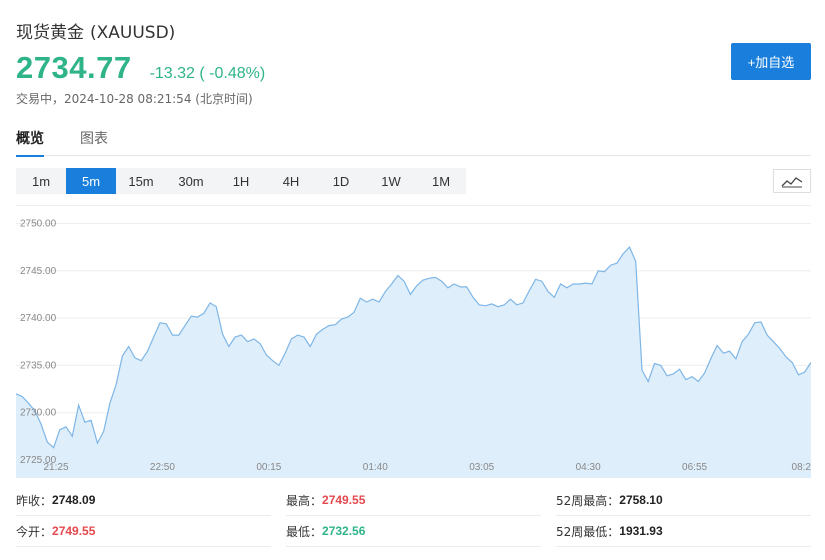 This screenshot has height=560, width=825. What do you see at coordinates (55, 467) in the screenshot?
I see `x-tick-label: 21:25` at bounding box center [55, 467].